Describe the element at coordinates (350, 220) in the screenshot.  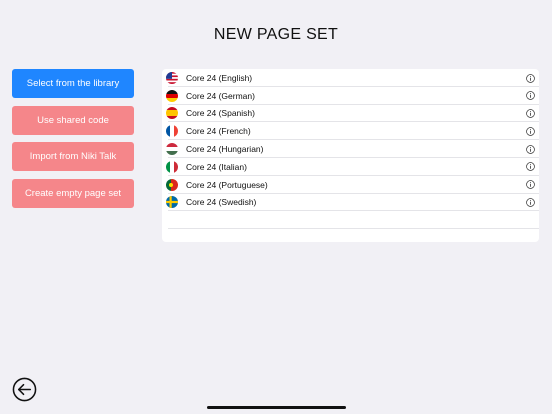
I see `list-item-empty` at that location.